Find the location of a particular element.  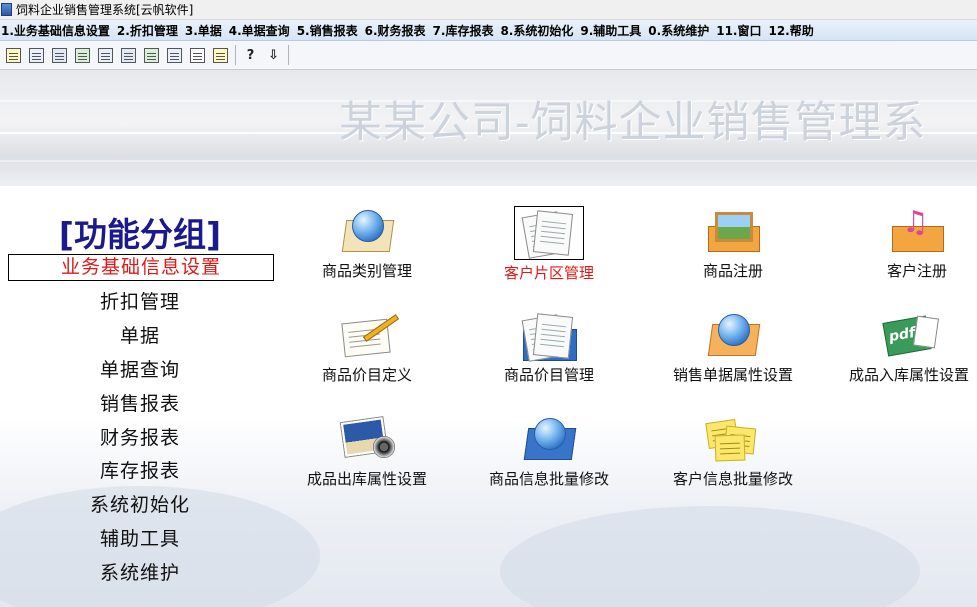

book-icon is located at coordinates (220, 55).